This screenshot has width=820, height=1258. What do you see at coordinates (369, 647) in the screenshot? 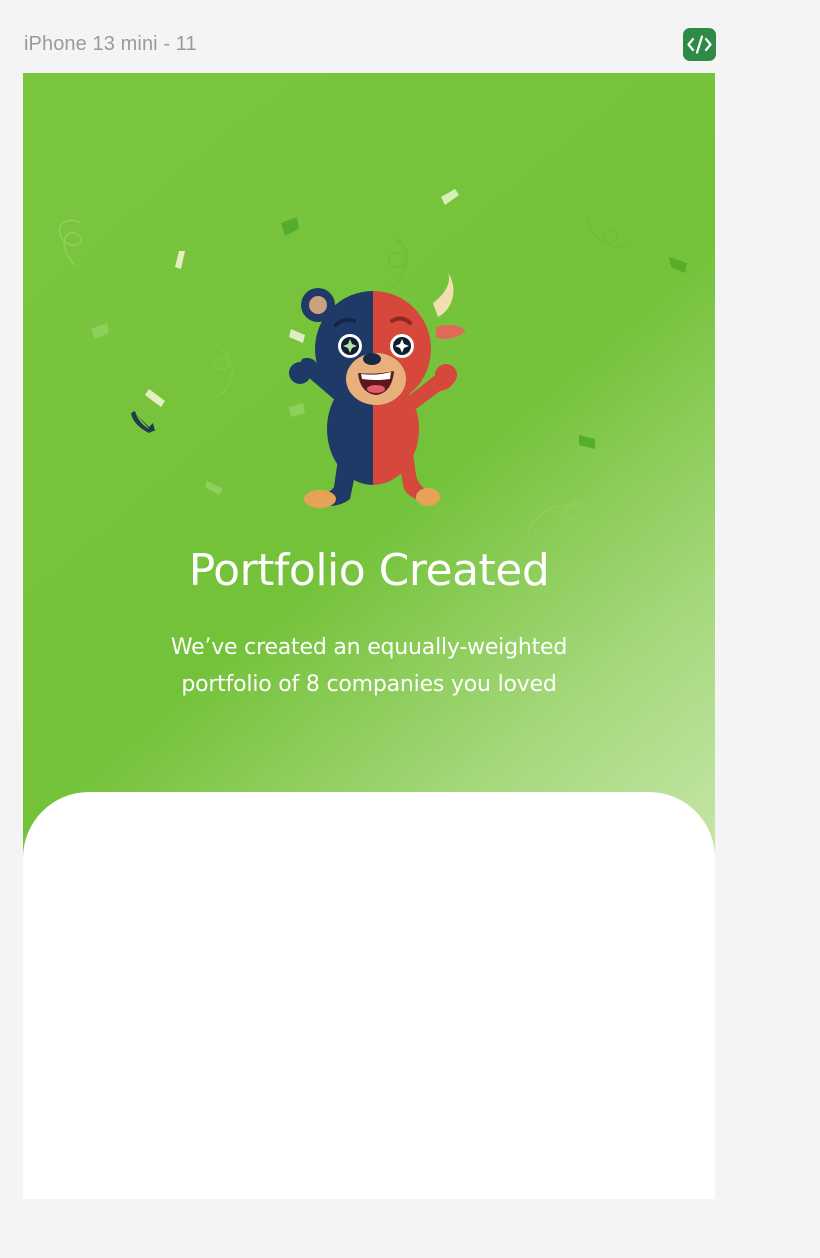
I see `subtitle-line-1: We’ve created an equually-weighted` at bounding box center [369, 647].